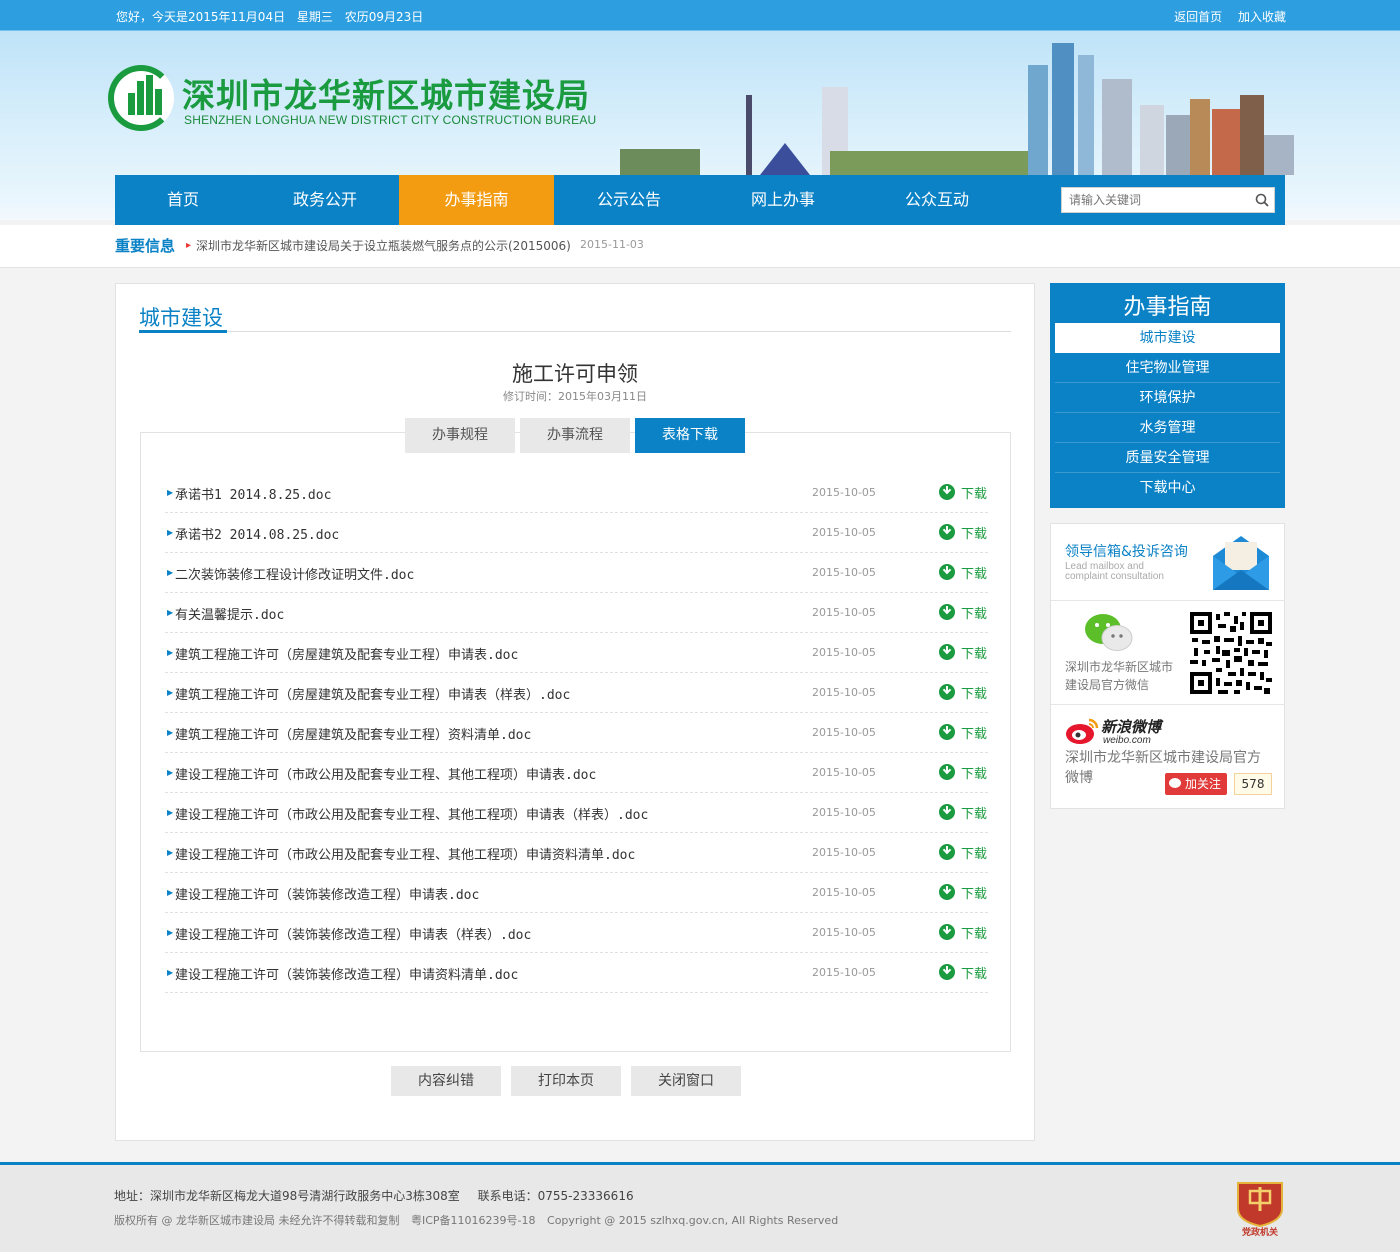 The height and width of the screenshot is (1252, 1400). What do you see at coordinates (257, 1220) in the screenshot?
I see `copyright-text: 版权所有 @ 龙华新区城市建设局 未经允许不得转载和复制` at bounding box center [257, 1220].